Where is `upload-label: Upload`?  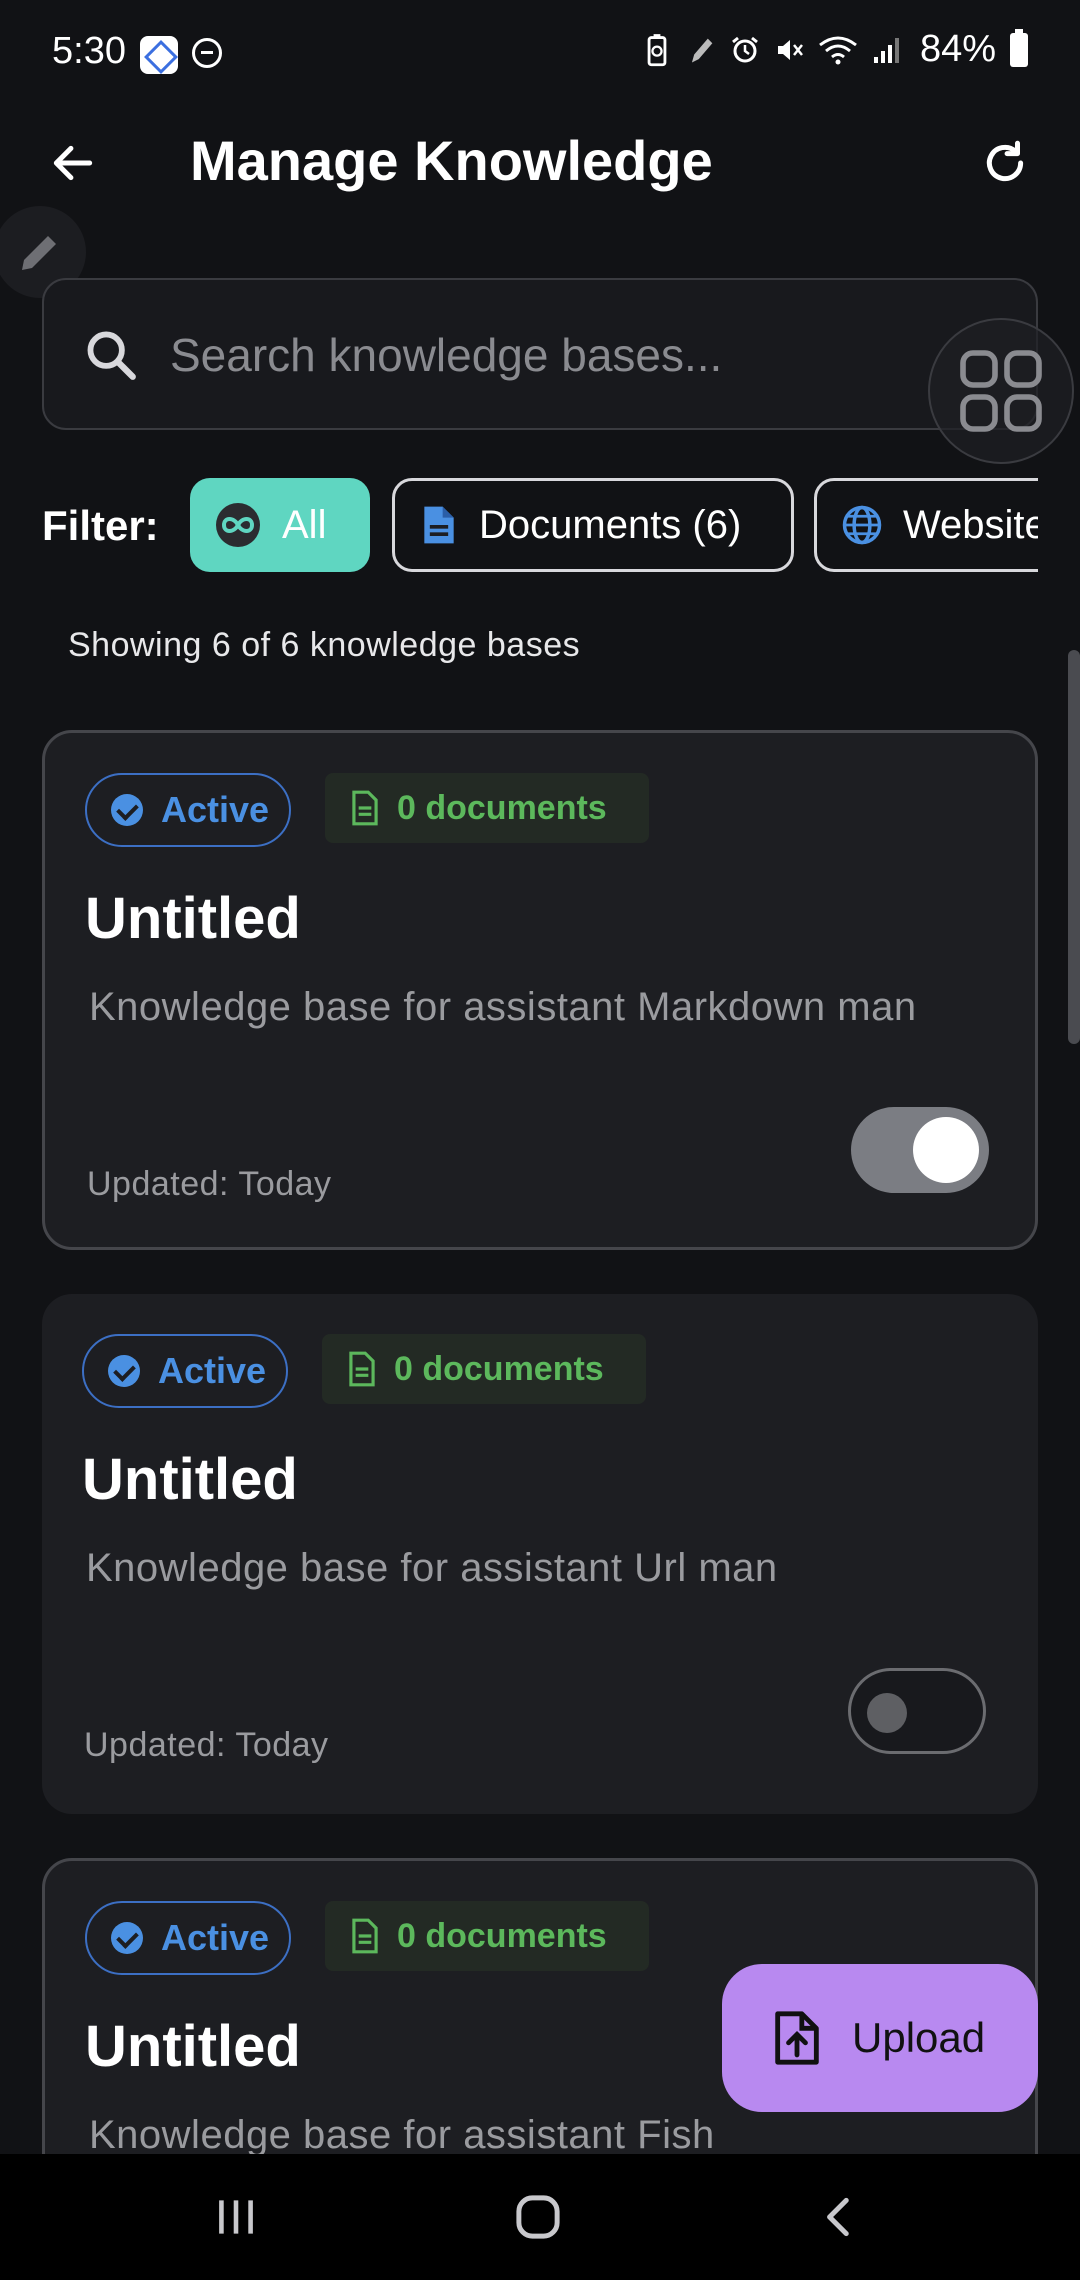
upload-label: Upload is located at coordinates (919, 2037).